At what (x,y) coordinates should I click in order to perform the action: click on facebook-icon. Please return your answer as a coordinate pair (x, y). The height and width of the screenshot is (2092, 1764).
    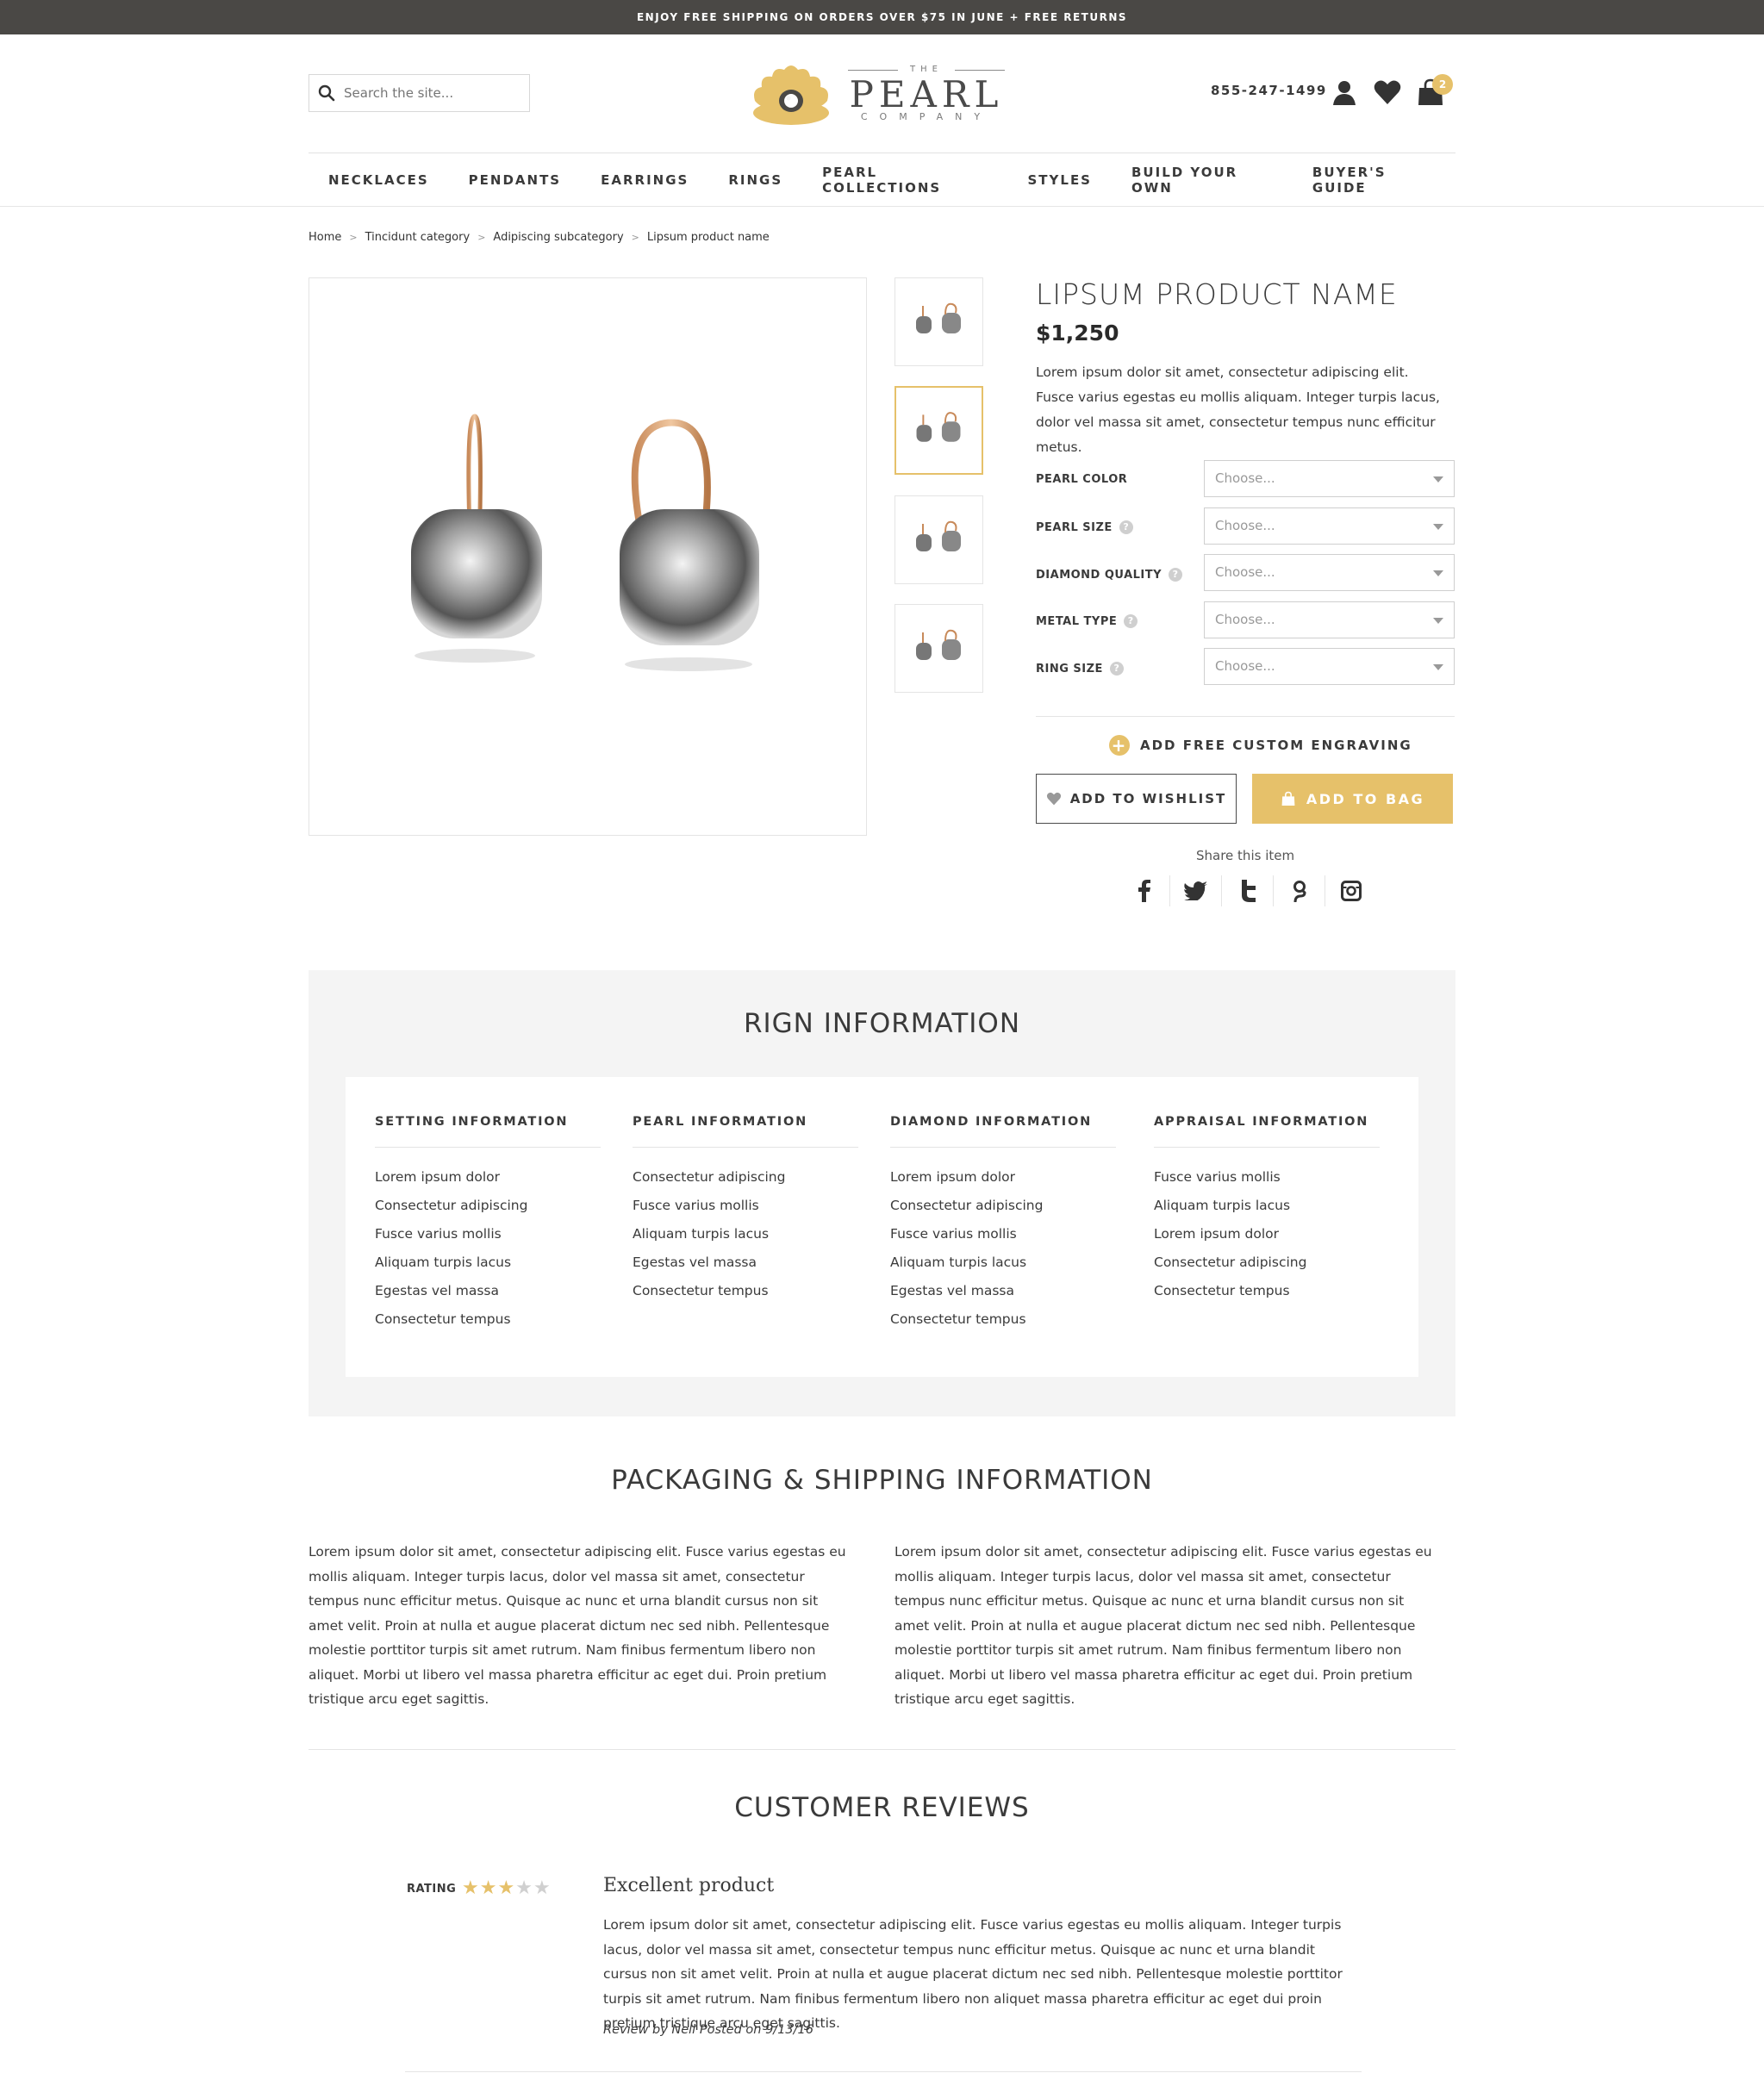
    Looking at the image, I should click on (1144, 891).